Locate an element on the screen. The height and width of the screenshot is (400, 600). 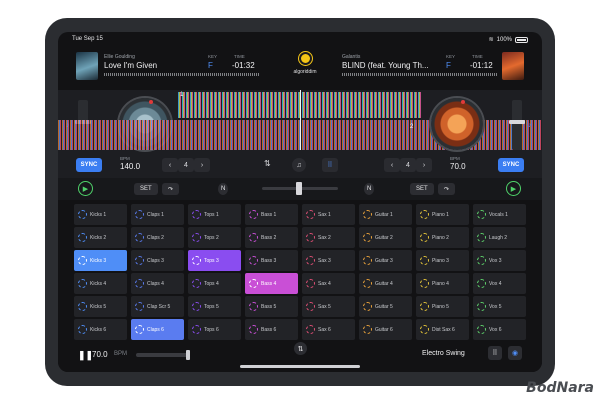
sample-pad: Guitar 6 is located at coordinates (385, 329).